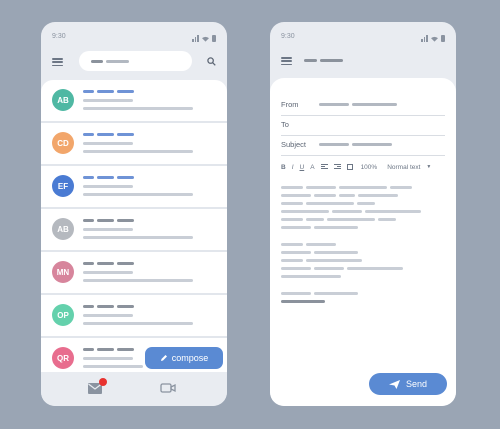 The image size is (500, 429). I want to click on to-field: To, so click(363, 127).